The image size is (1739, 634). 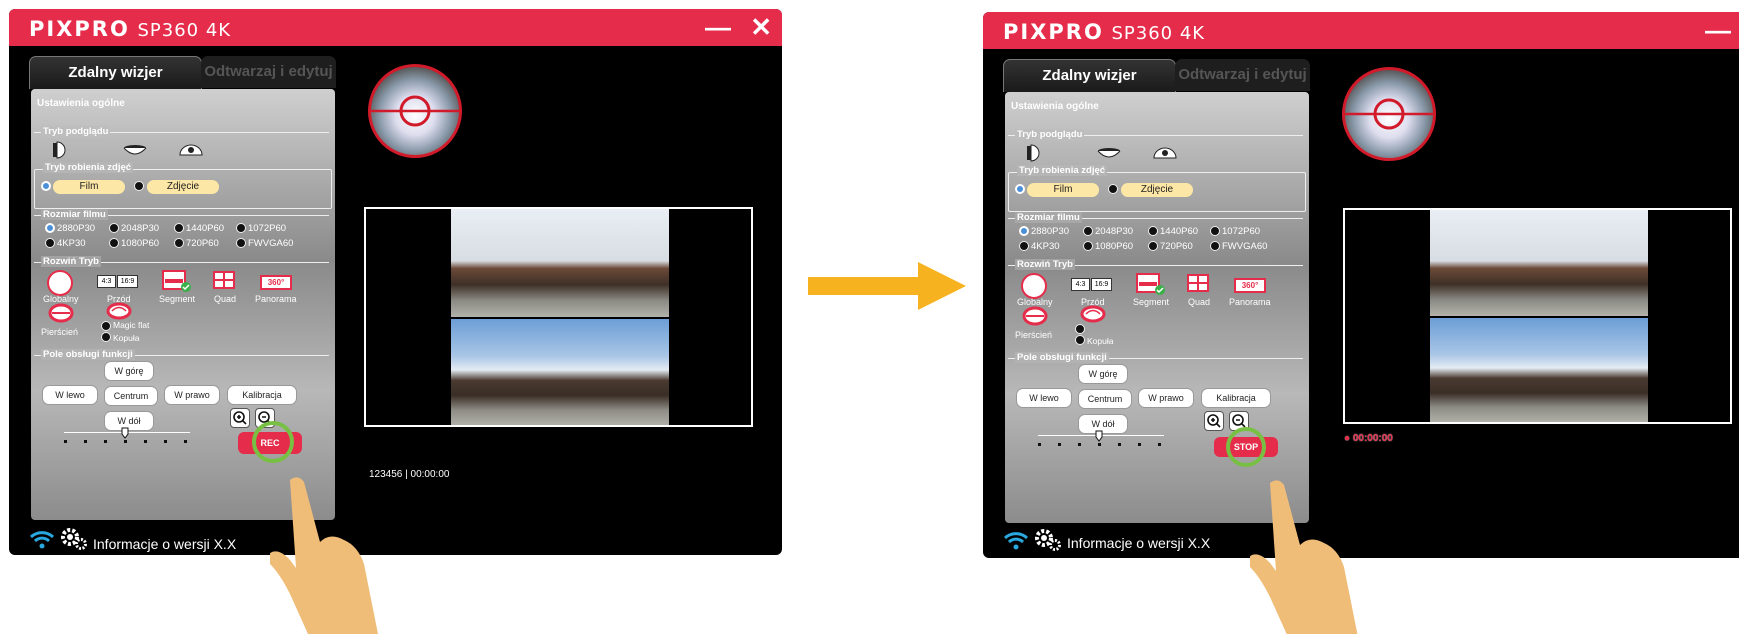 What do you see at coordinates (761, 27) in the screenshot?
I see `close-button: ✕` at bounding box center [761, 27].